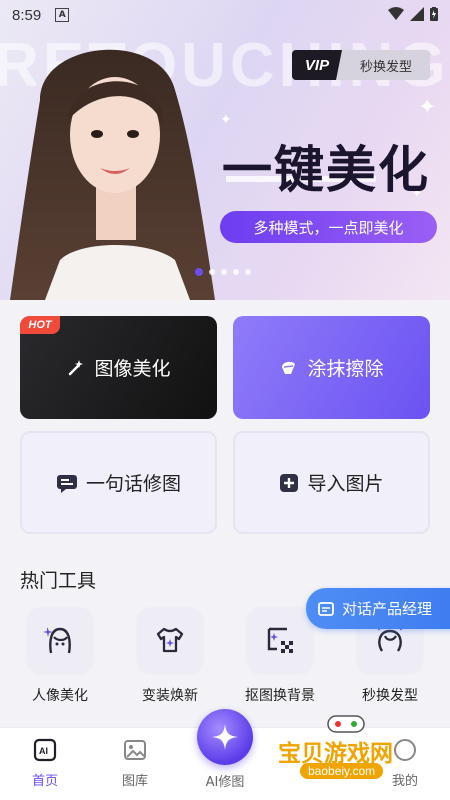 This screenshot has width=450, height=800. I want to click on svg-text: AI, so click(43, 751).